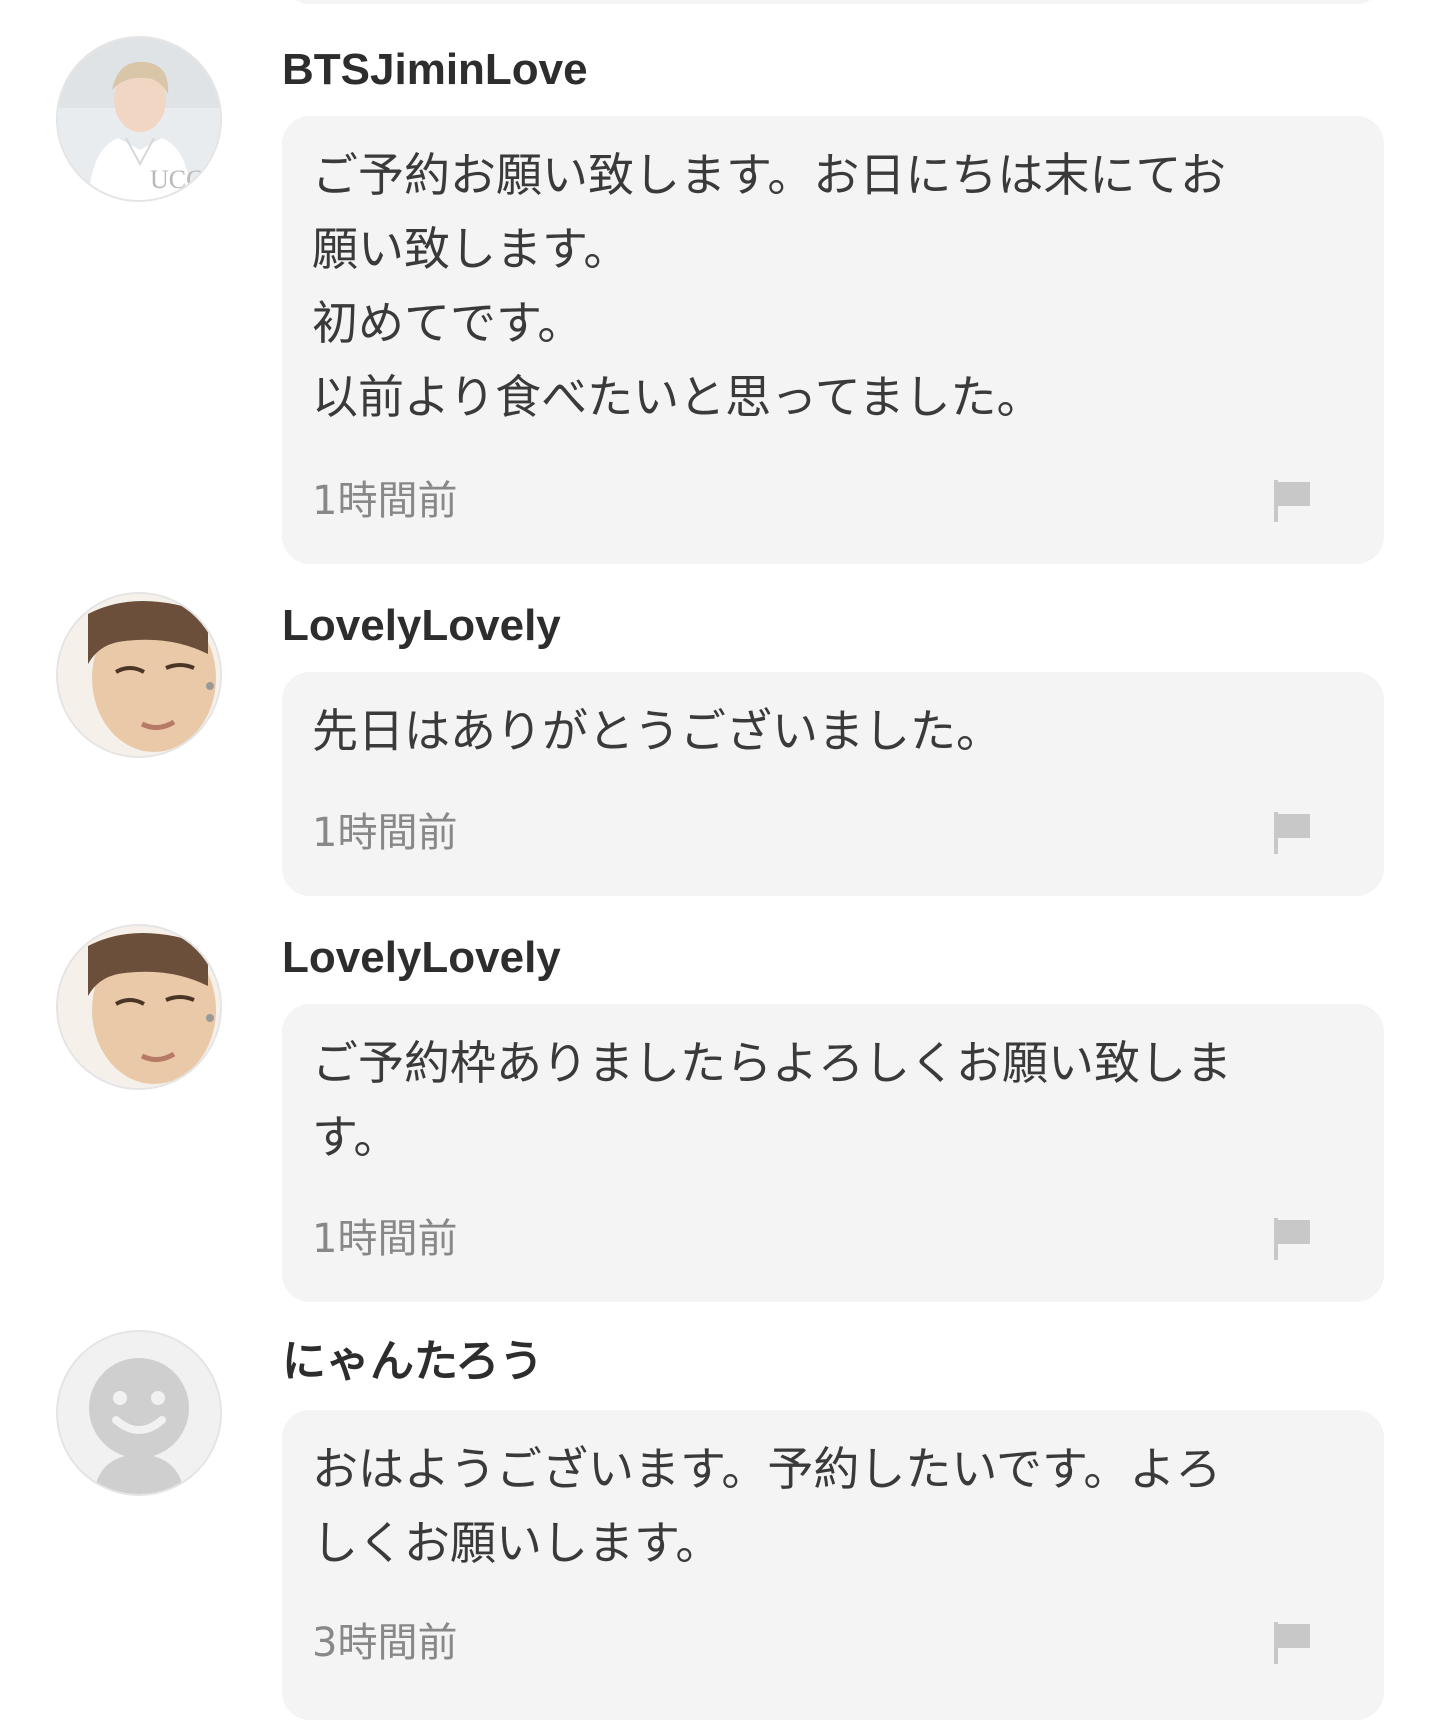  Describe the element at coordinates (356, 1137) in the screenshot. I see `comment-text-line: す。` at that location.